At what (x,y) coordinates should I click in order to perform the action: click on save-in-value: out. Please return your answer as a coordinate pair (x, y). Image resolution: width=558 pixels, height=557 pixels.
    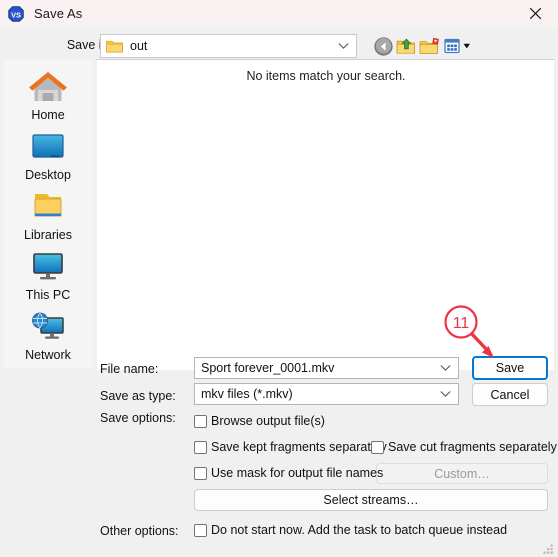
    Looking at the image, I should click on (139, 46).